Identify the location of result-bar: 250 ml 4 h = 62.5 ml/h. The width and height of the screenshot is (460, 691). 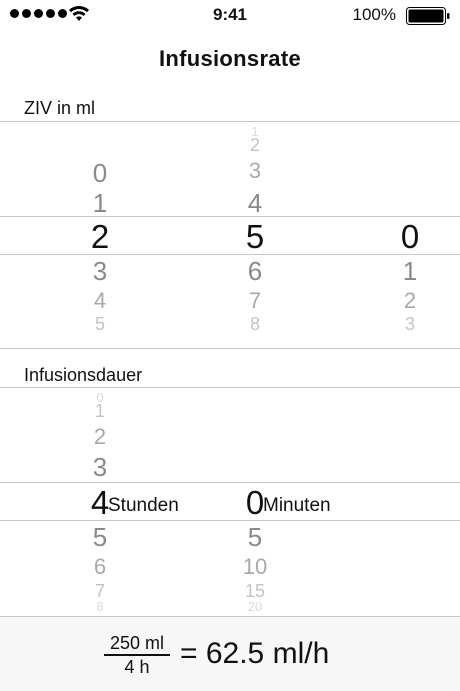
(230, 653).